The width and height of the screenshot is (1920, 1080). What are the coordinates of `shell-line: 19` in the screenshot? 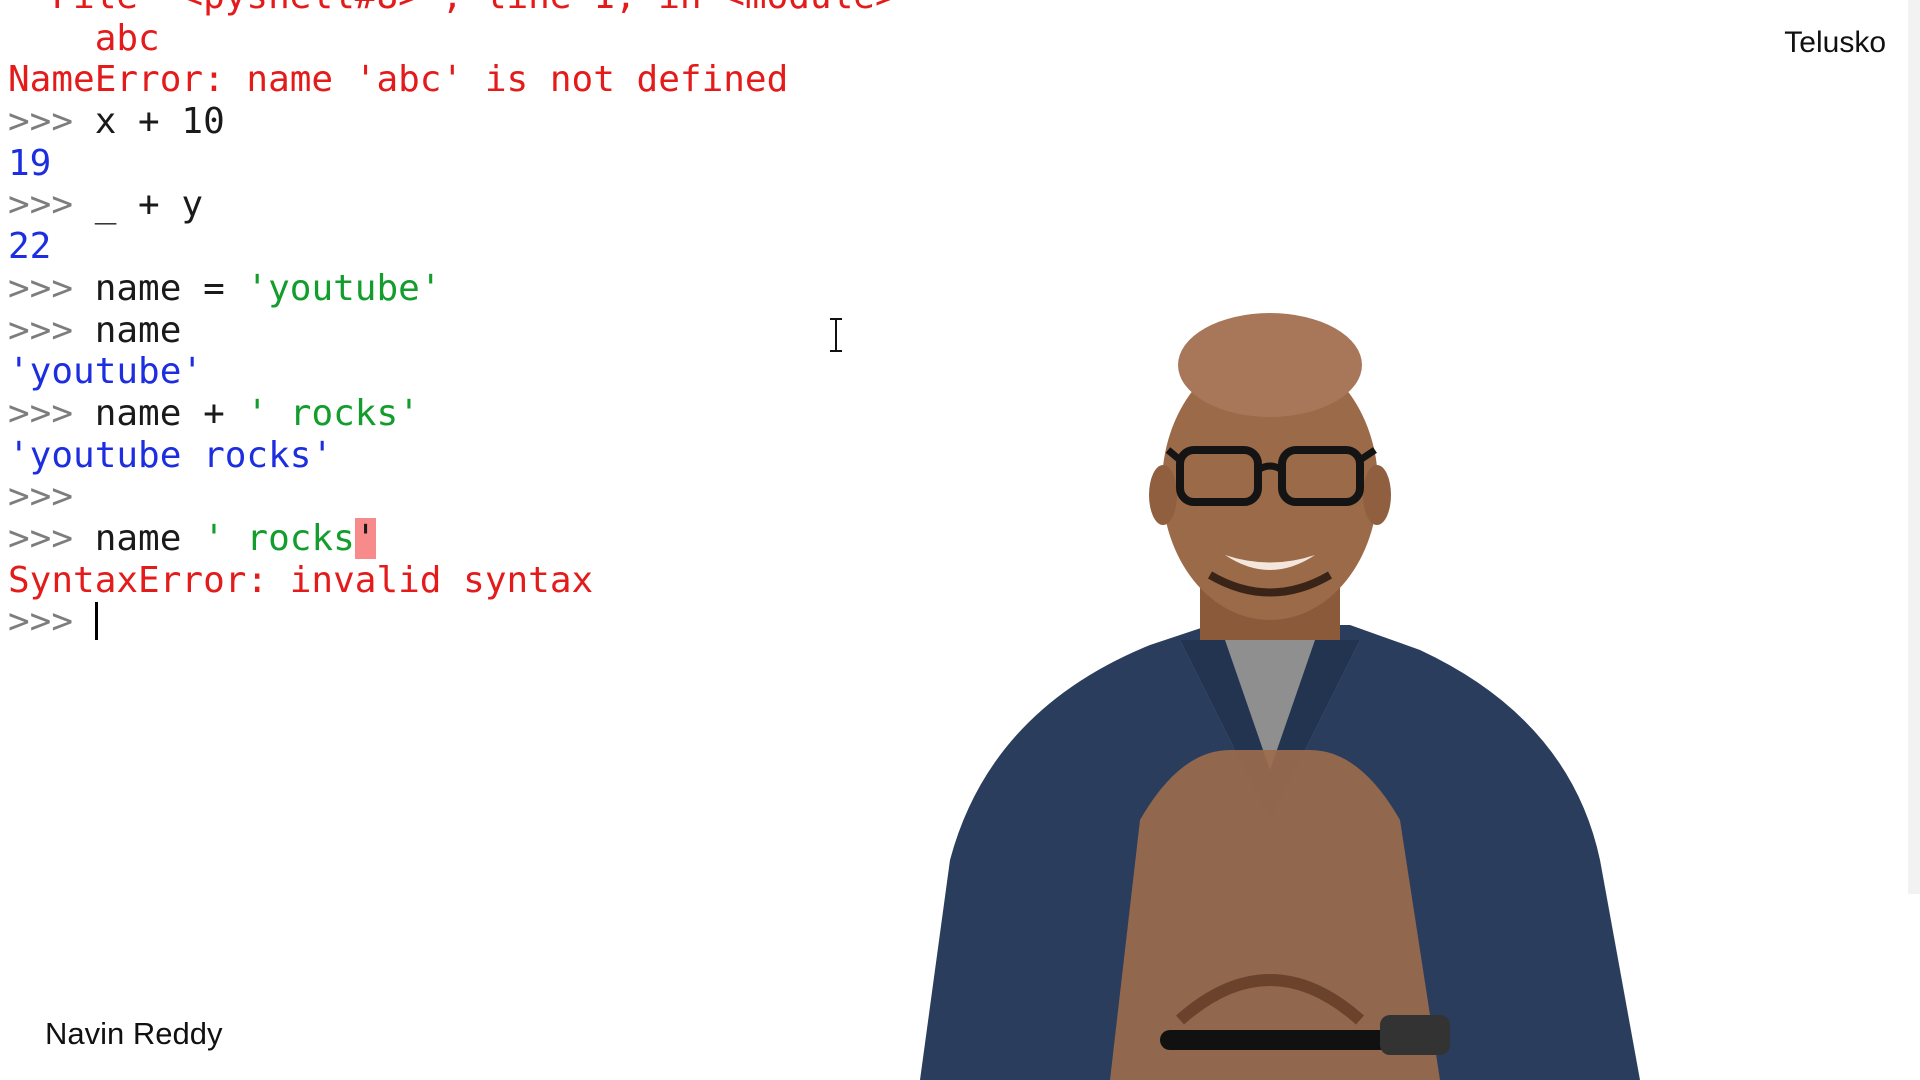 It's located at (944, 164).